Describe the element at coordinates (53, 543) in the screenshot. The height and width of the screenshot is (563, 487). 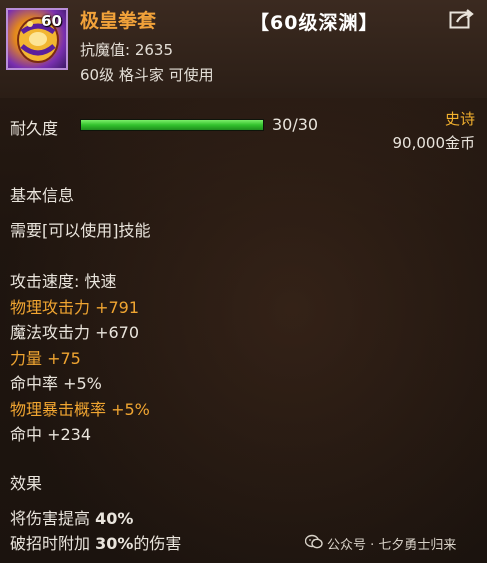
I see `effect-text: 破招时附加` at that location.